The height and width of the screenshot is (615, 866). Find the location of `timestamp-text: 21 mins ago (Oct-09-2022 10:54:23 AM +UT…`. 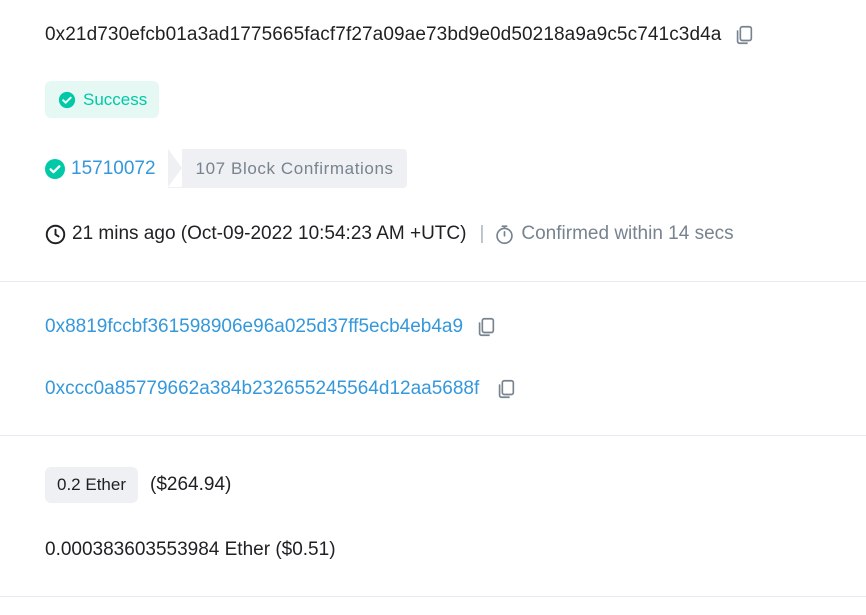

timestamp-text: 21 mins ago (Oct-09-2022 10:54:23 AM +UT… is located at coordinates (269, 233).